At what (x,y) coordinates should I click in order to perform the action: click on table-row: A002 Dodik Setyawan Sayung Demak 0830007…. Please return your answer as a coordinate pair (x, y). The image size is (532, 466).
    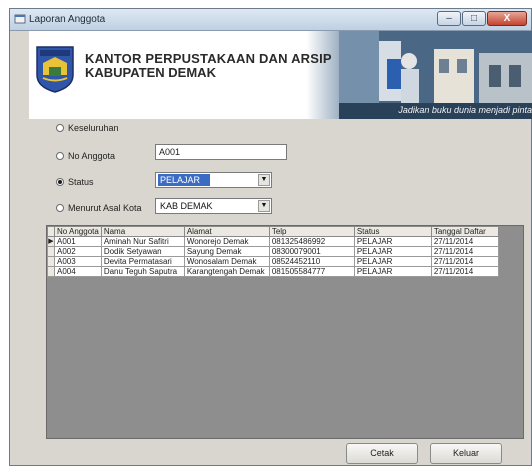
    Looking at the image, I should click on (273, 251).